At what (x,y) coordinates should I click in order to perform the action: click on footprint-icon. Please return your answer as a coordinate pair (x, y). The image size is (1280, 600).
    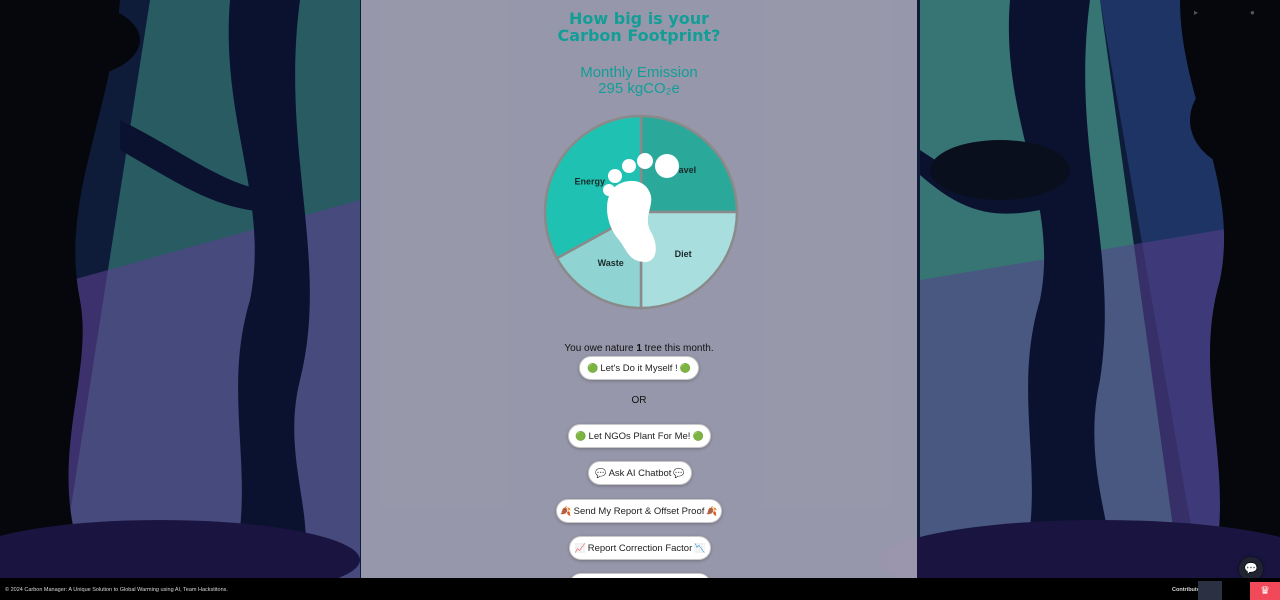
    Looking at the image, I should click on (641, 207).